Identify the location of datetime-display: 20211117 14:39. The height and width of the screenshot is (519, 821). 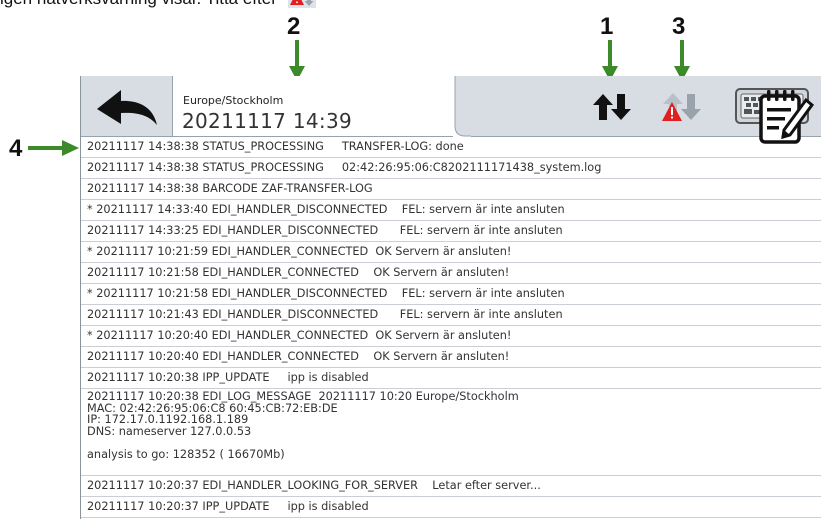
(267, 121).